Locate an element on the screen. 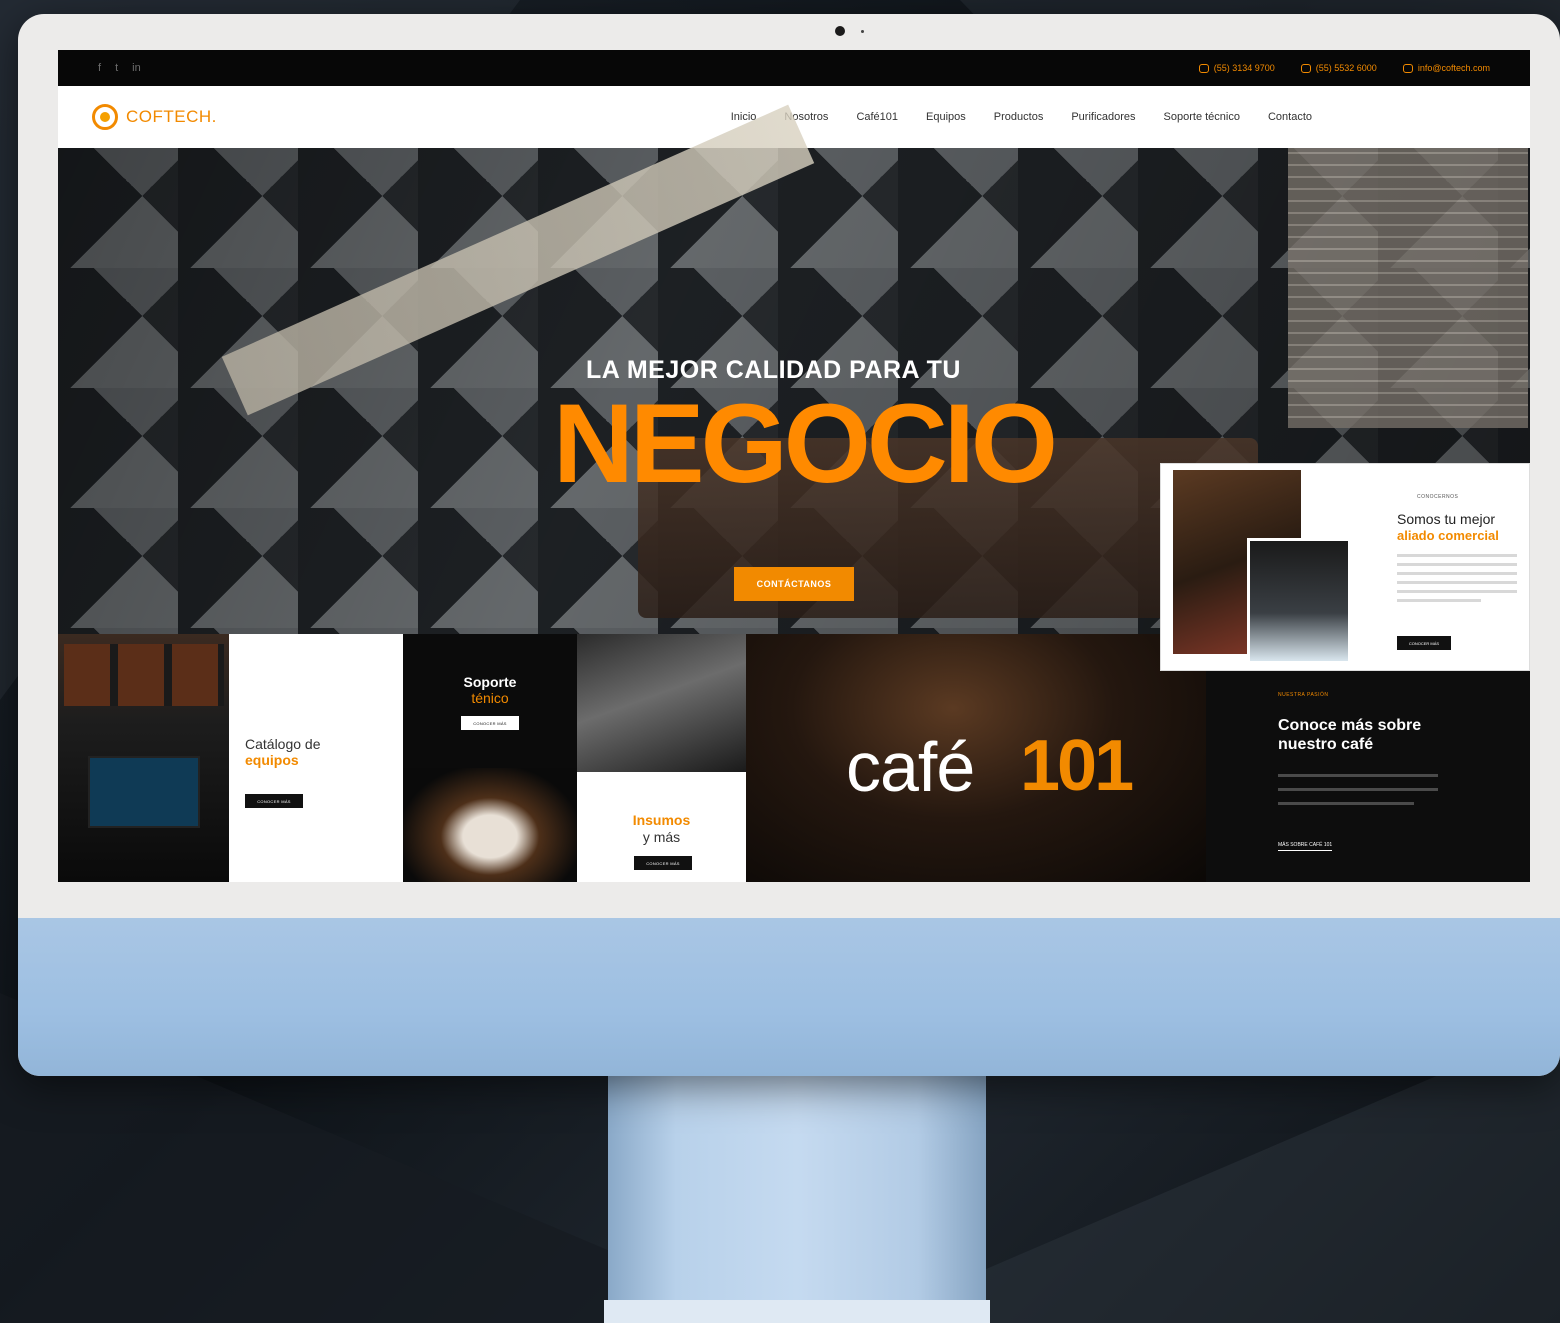 The image size is (1560, 1323). social-links: f t in is located at coordinates (119, 68).